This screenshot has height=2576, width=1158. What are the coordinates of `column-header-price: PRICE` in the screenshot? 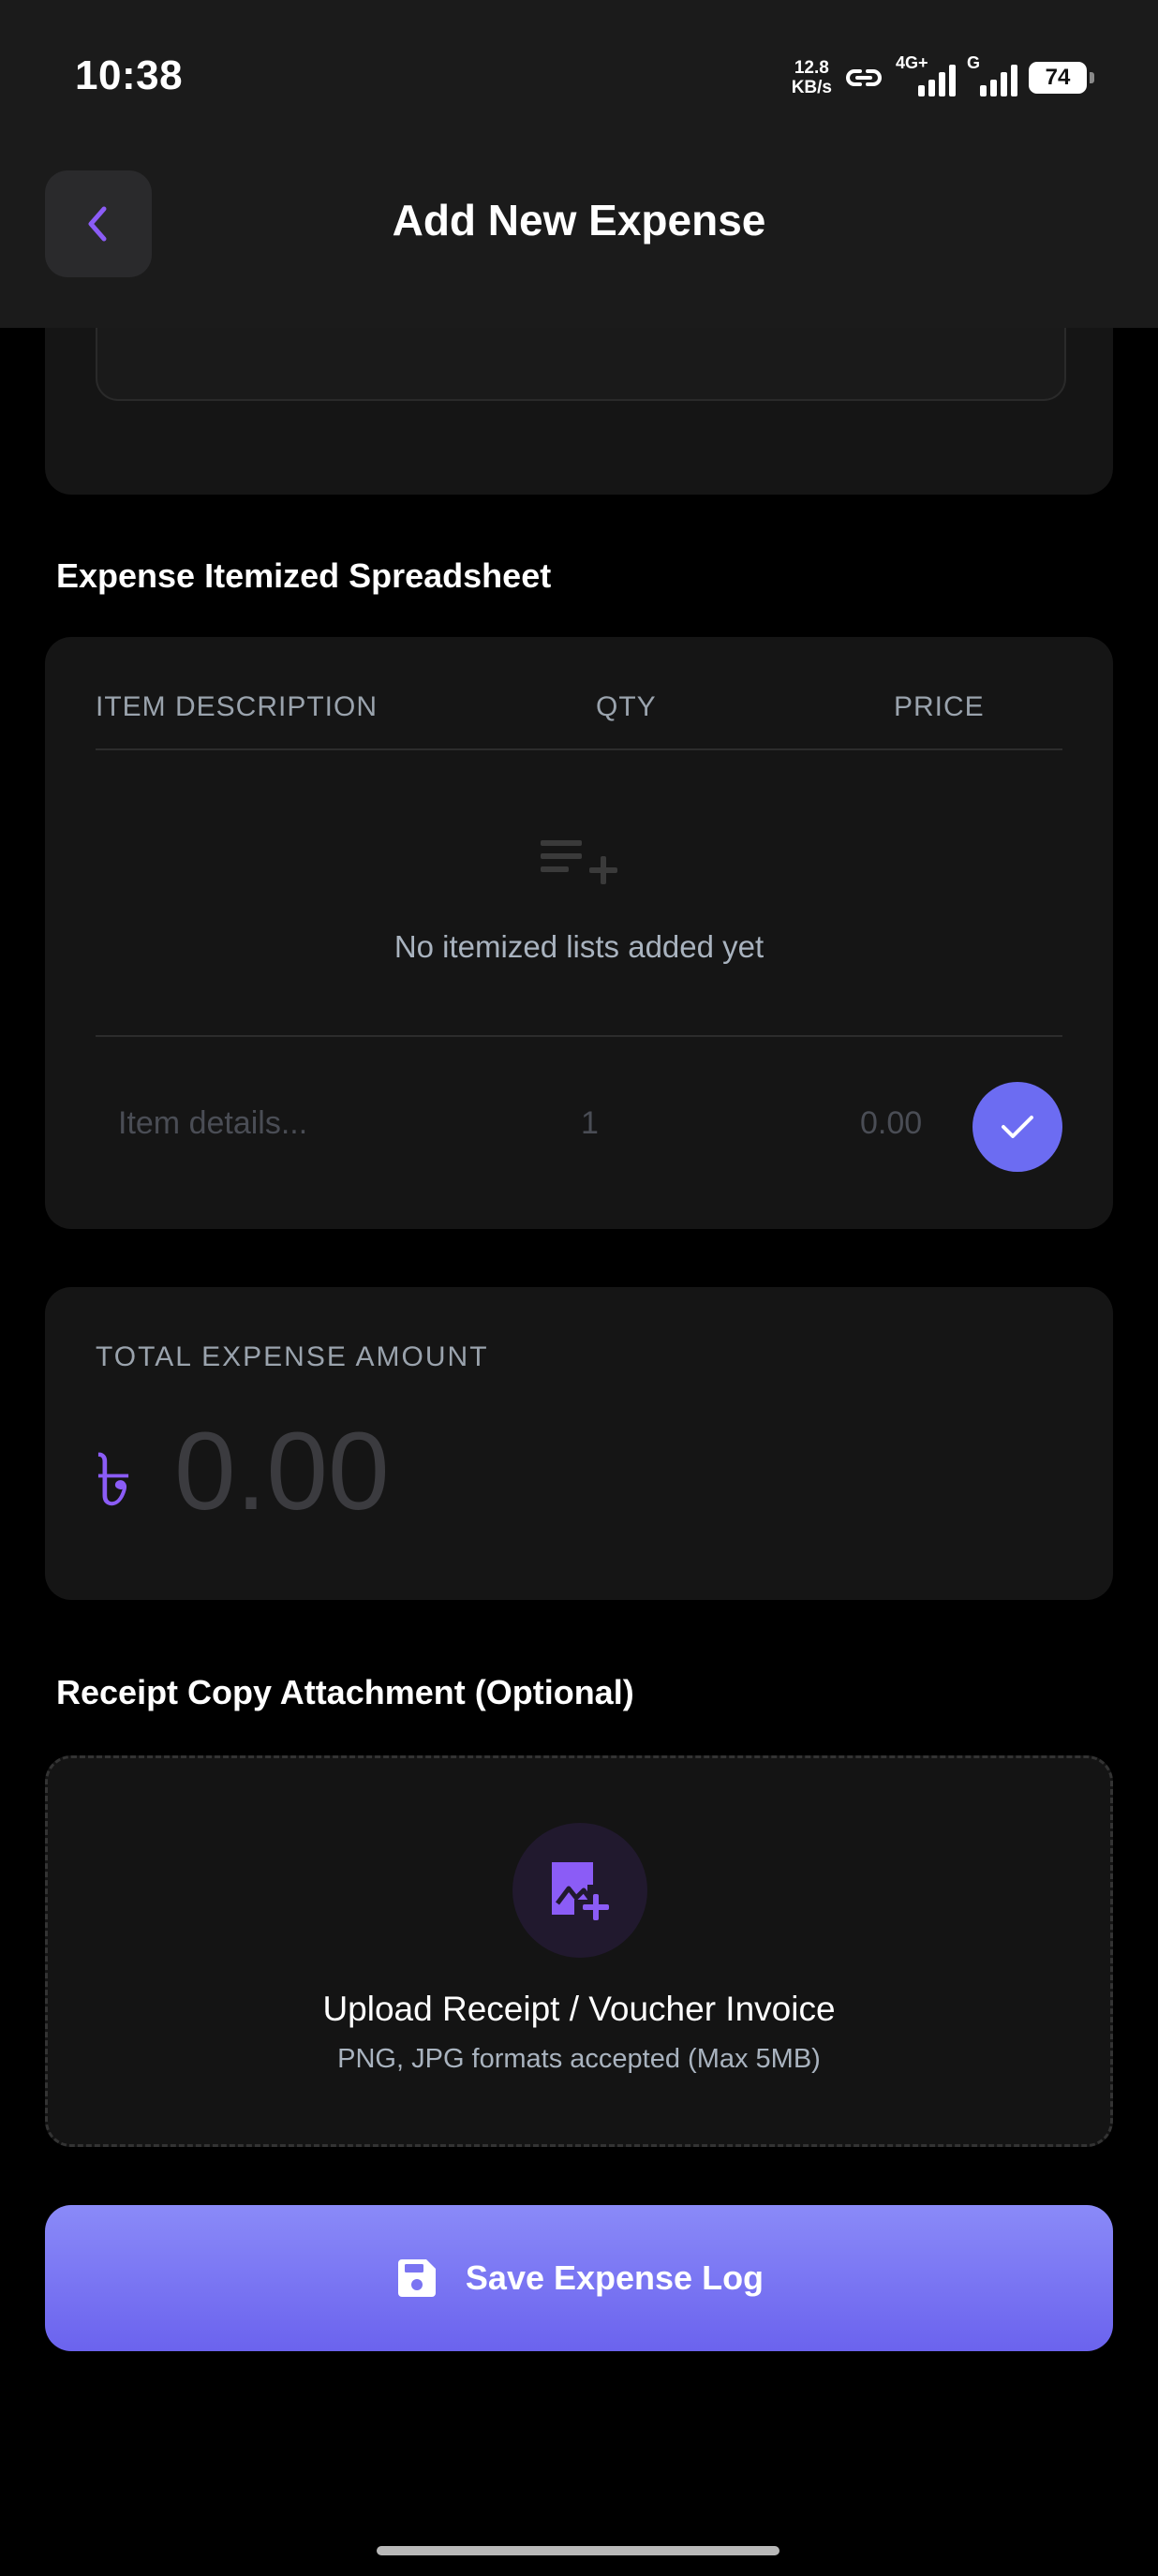 It's located at (940, 706).